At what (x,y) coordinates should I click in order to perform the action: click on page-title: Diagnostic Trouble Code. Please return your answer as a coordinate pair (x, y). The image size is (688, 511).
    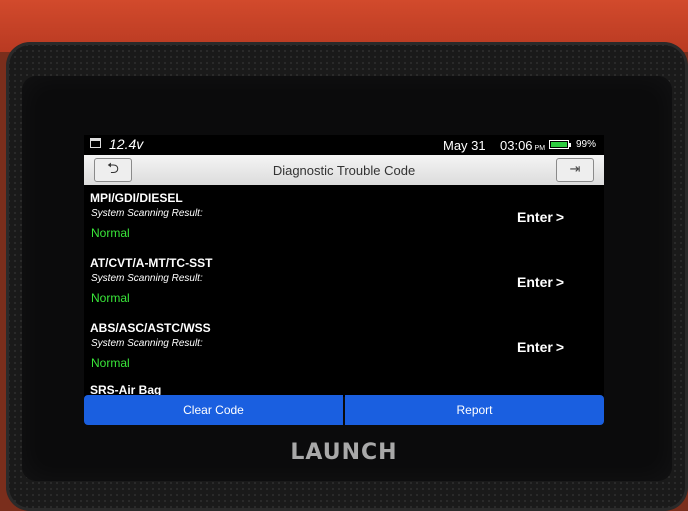
    Looking at the image, I should click on (344, 170).